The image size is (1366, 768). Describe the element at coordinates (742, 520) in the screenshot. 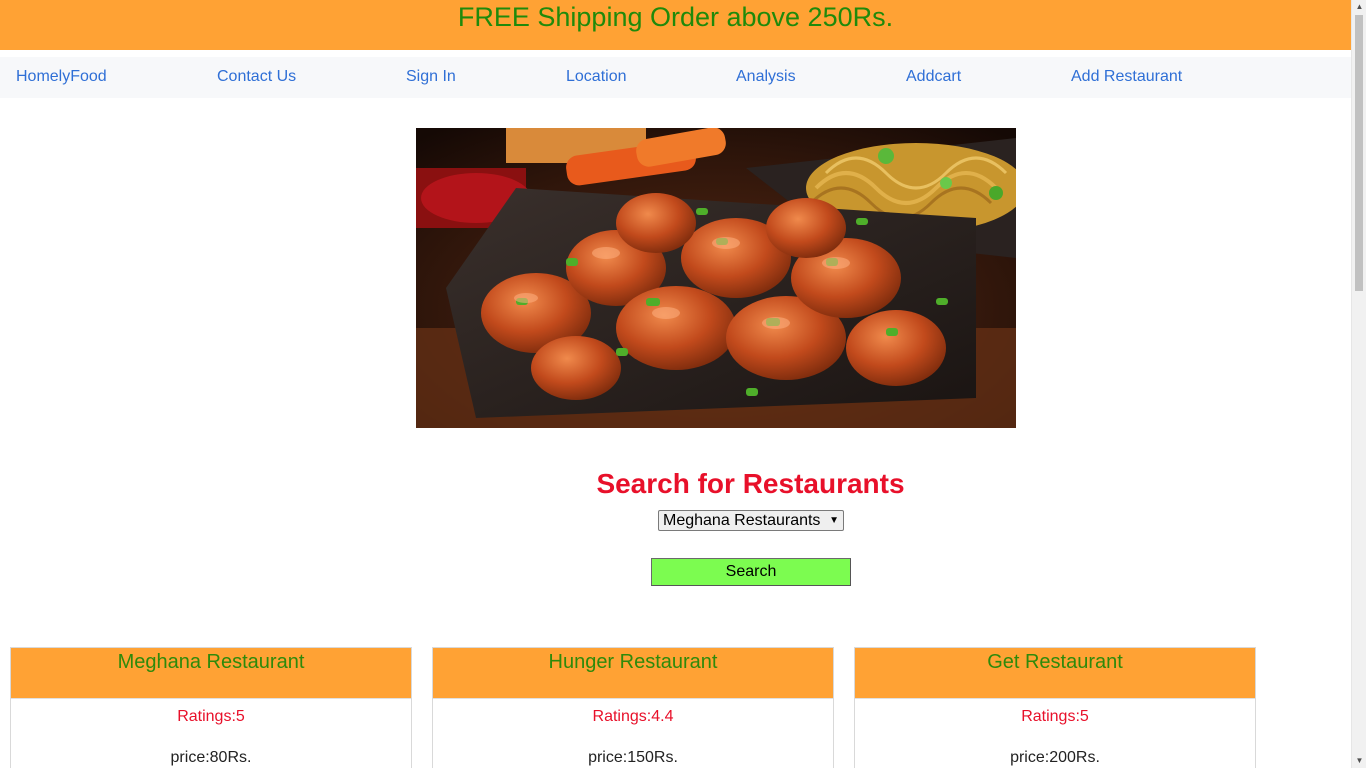

I see `restaurant-select-value: Meghana Restaurants` at that location.